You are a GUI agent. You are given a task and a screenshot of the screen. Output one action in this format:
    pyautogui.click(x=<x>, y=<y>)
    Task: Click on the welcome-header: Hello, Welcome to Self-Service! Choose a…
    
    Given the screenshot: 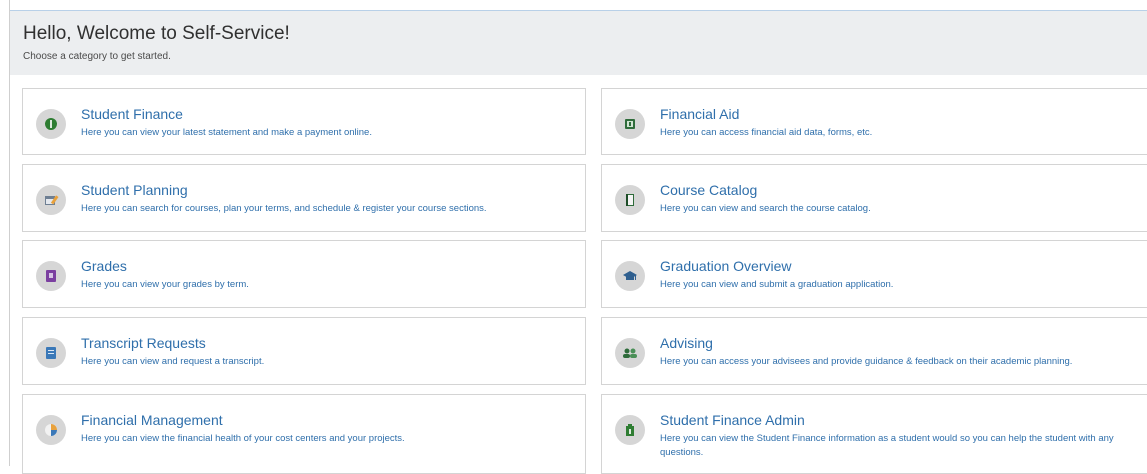 What is the action you would take?
    pyautogui.click(x=578, y=42)
    